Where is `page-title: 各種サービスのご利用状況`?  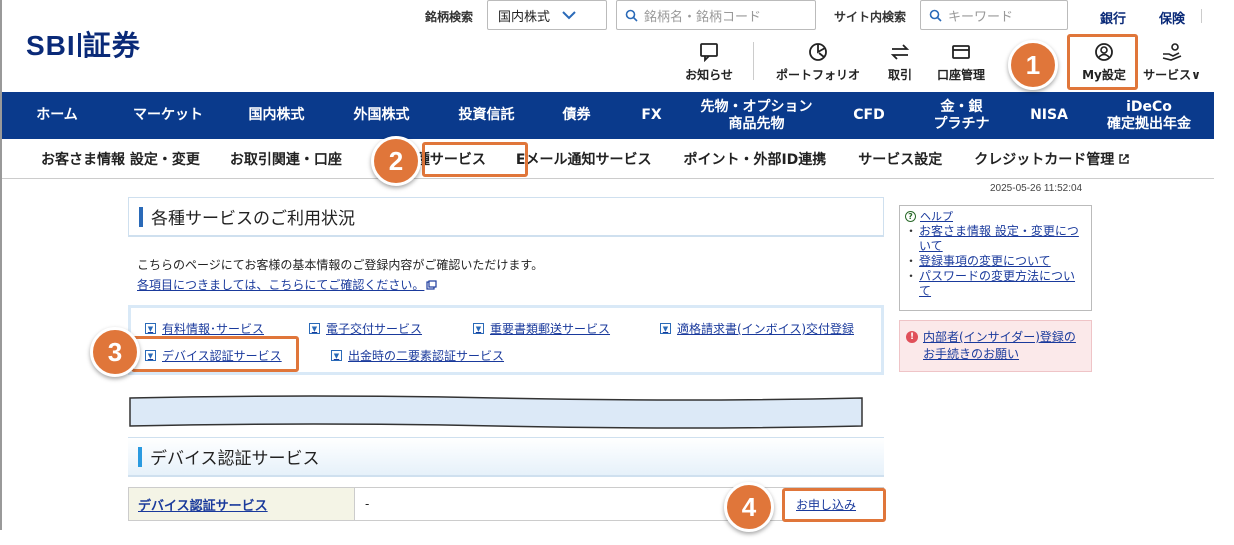 page-title: 各種サービスのご利用状況 is located at coordinates (506, 217).